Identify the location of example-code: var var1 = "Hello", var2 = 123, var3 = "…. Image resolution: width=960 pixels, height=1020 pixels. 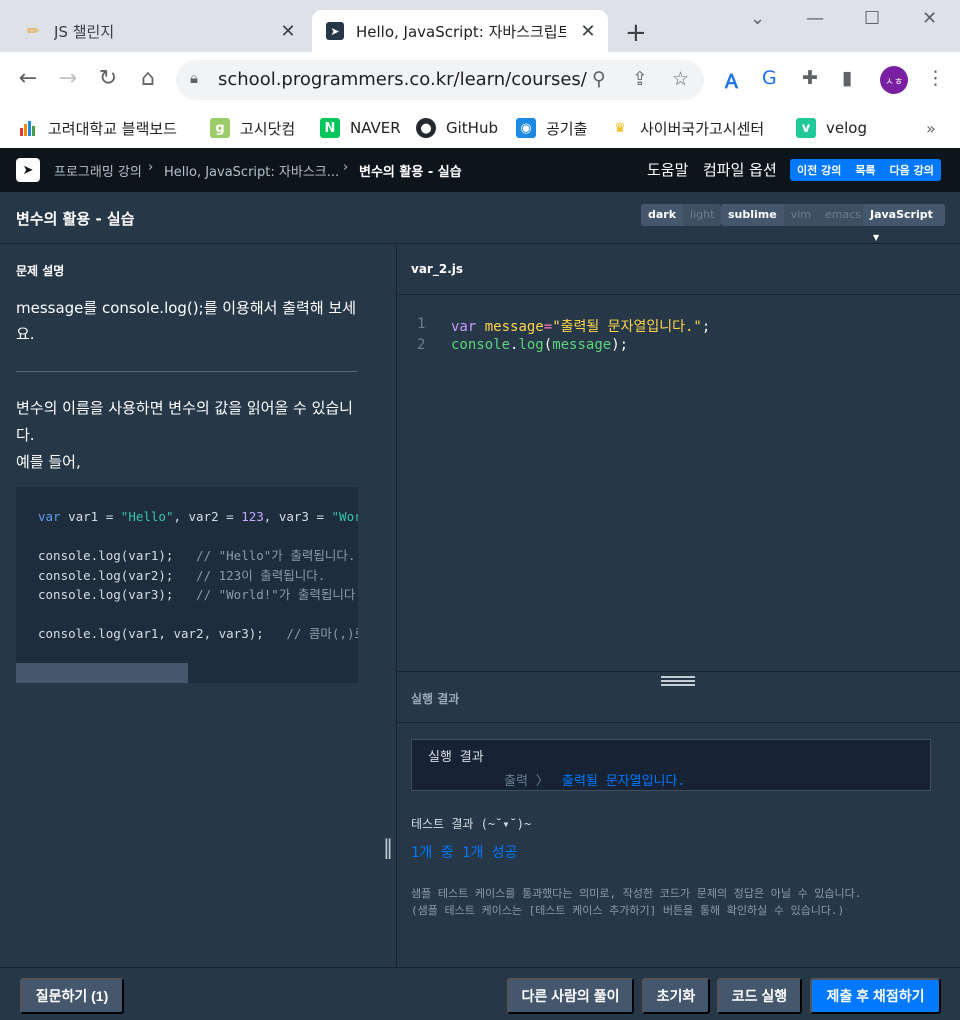
(198, 575).